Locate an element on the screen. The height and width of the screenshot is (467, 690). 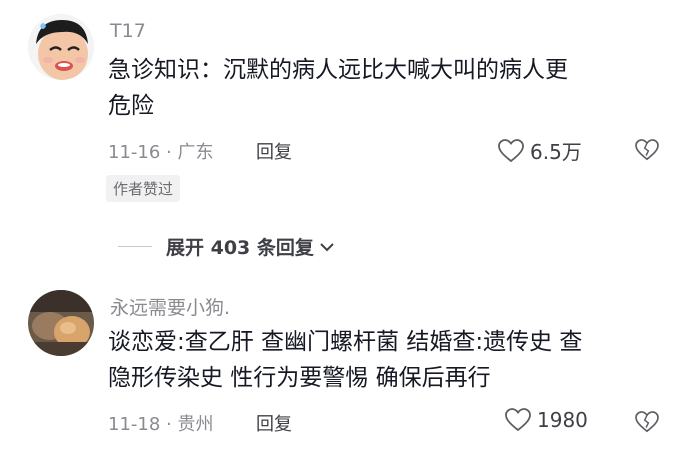
comment-text: 急诊知识：沉默的病人远比大喊大叫的病人更 危险 is located at coordinates (338, 88).